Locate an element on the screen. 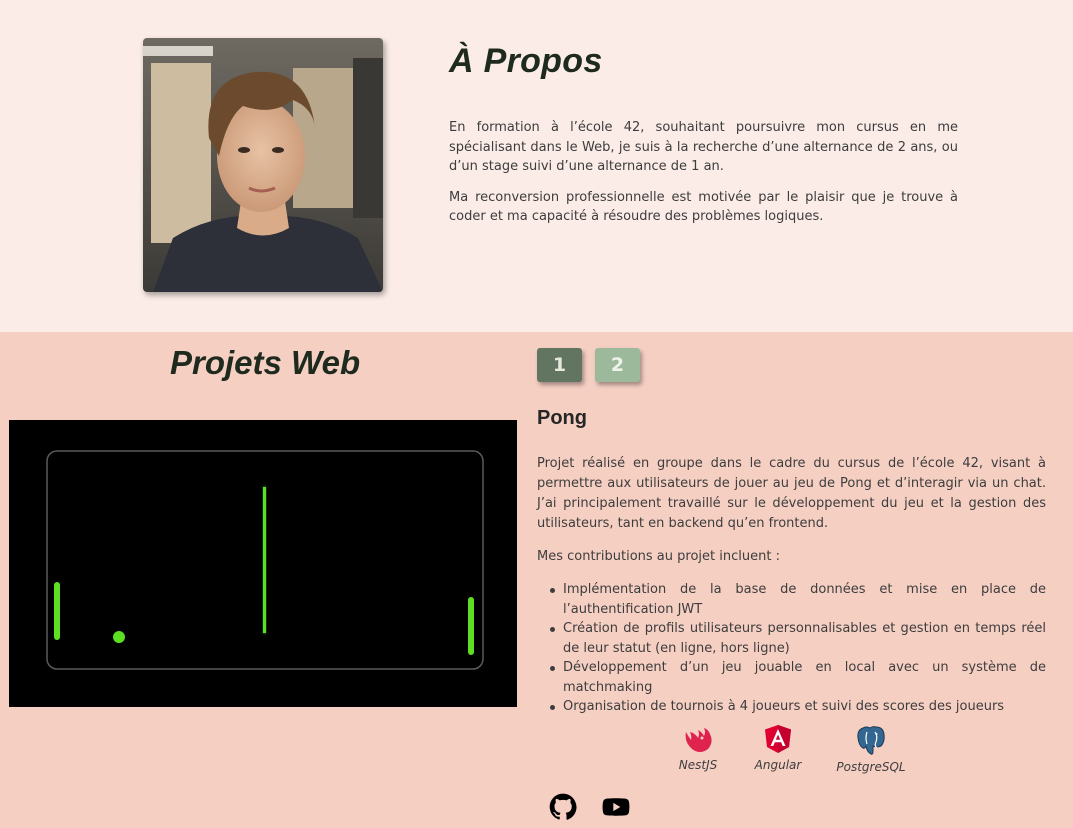 Image resolution: width=1073 pixels, height=828 pixels. github-icon is located at coordinates (563, 807).